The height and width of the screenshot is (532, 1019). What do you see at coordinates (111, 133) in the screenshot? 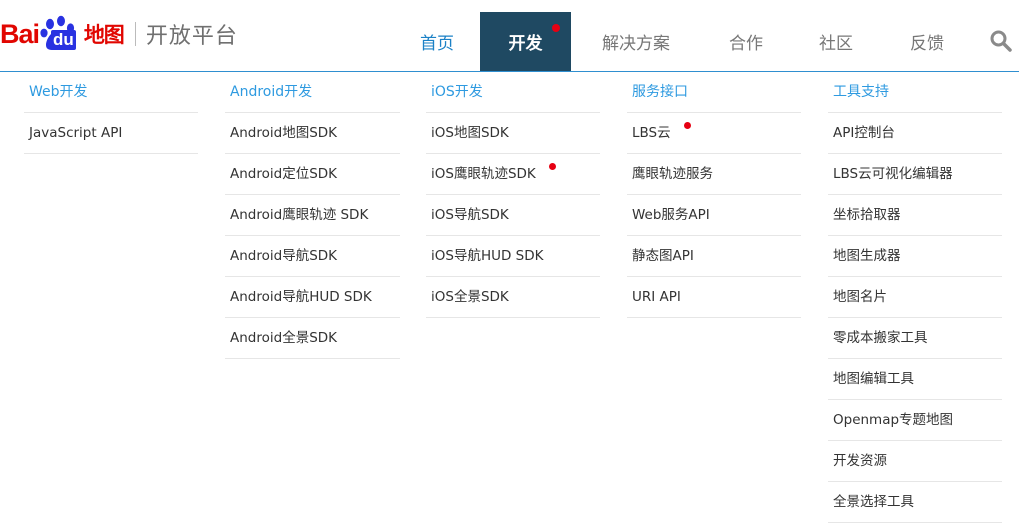
I see `menu-item-javascript-api: JavaScript API` at bounding box center [111, 133].